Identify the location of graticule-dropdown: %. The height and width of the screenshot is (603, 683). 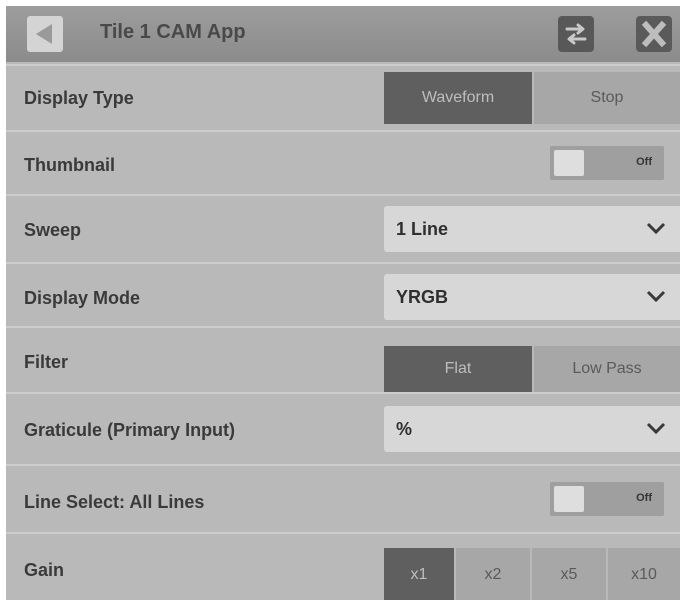
(532, 429).